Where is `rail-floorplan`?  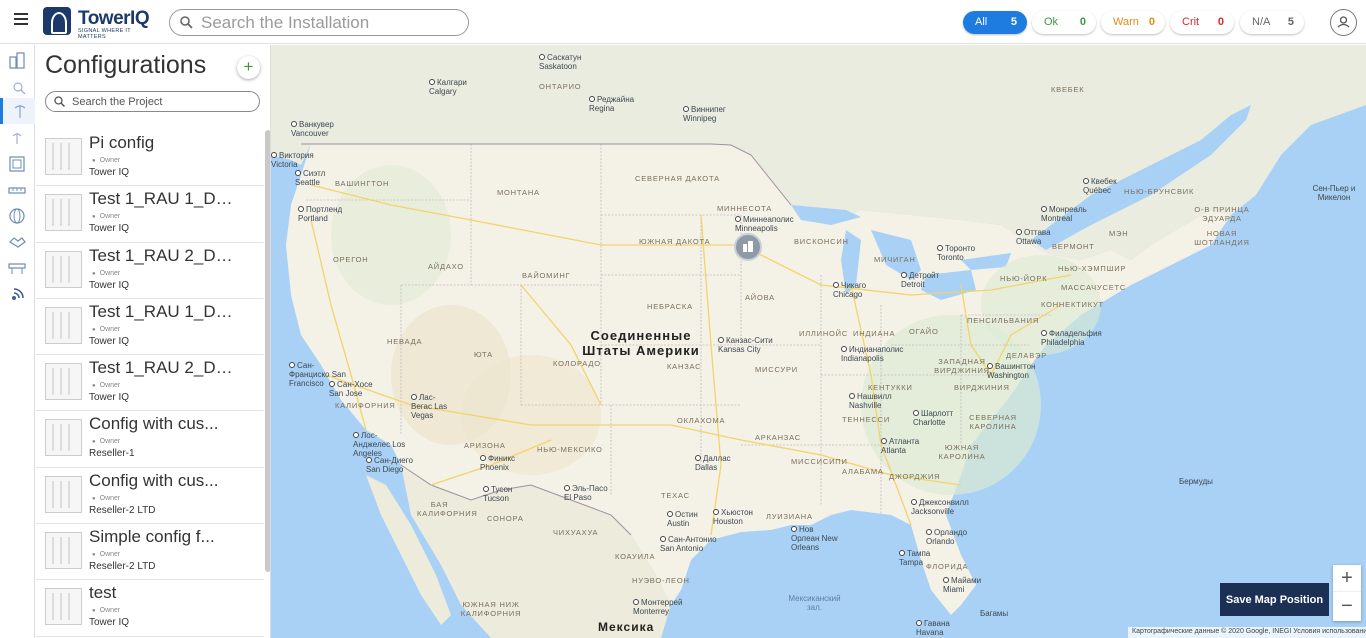
rail-floorplan is located at coordinates (17, 164).